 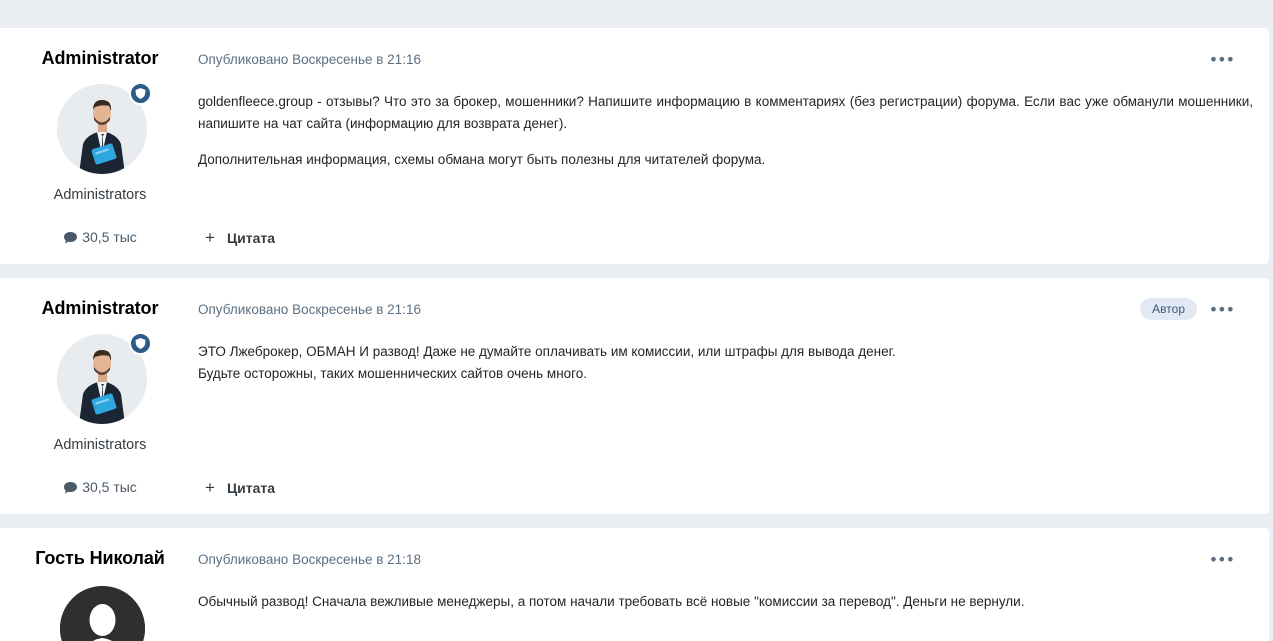 I want to click on author-badge: Автор, so click(x=1168, y=309).